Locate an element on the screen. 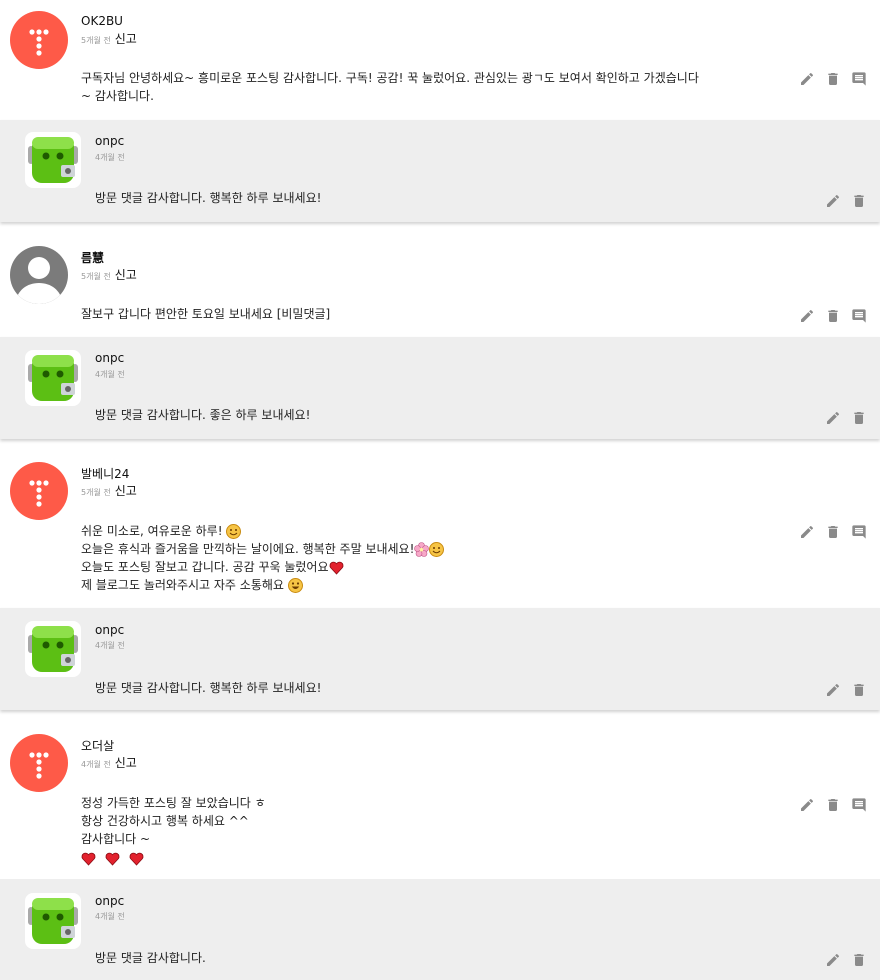  comment-line: 쉬운 미소로, 여유로운 하루! is located at coordinates (262, 531).